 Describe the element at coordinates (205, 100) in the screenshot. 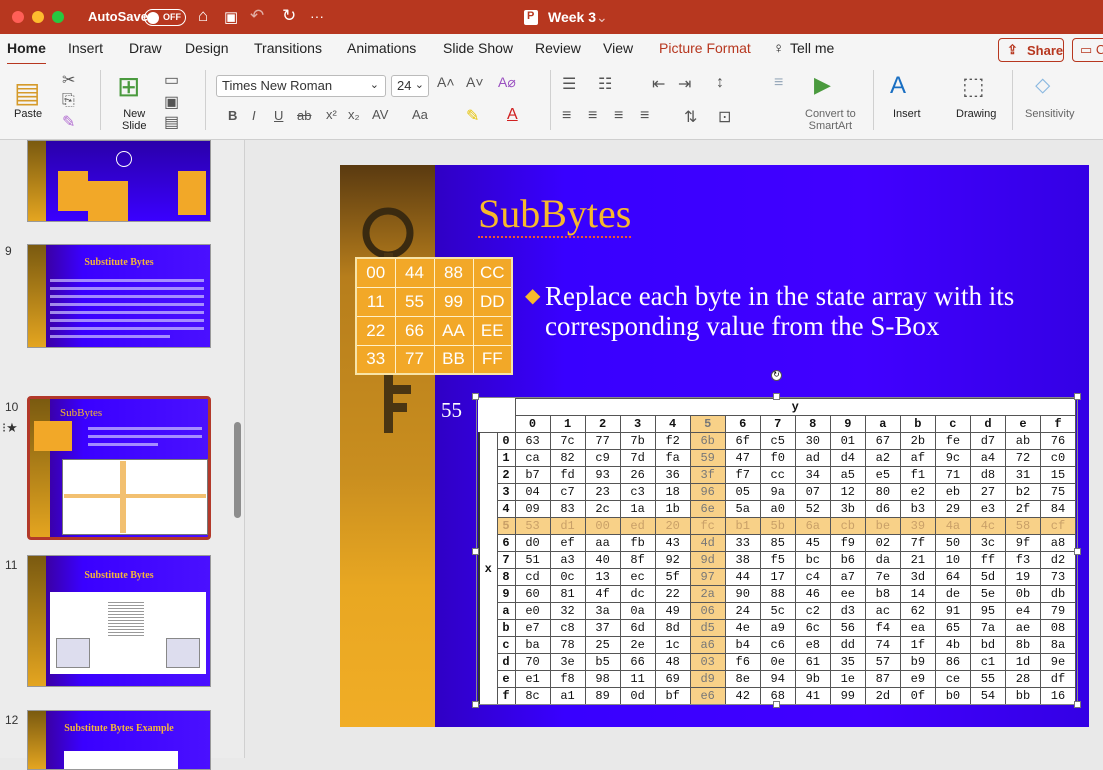

I see `divider` at that location.